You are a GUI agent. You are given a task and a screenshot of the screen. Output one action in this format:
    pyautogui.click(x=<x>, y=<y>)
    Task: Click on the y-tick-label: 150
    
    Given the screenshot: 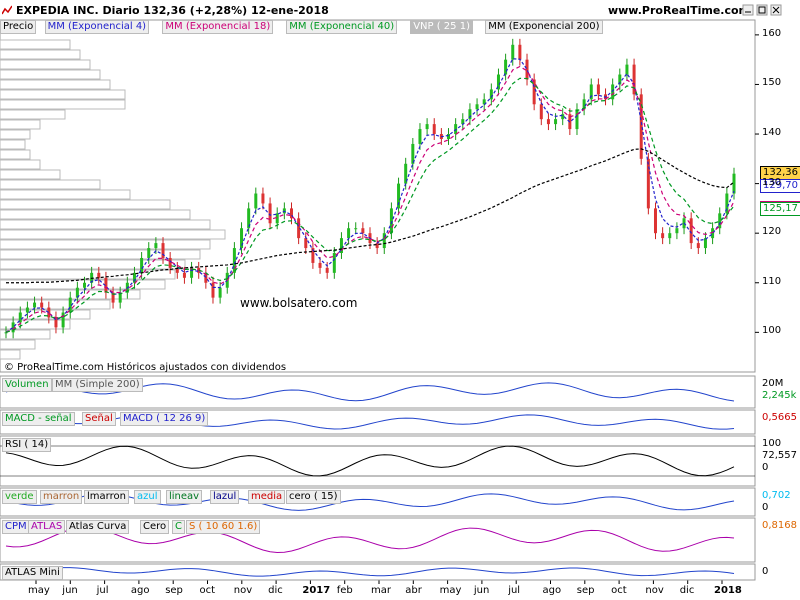 What is the action you would take?
    pyautogui.click(x=772, y=83)
    